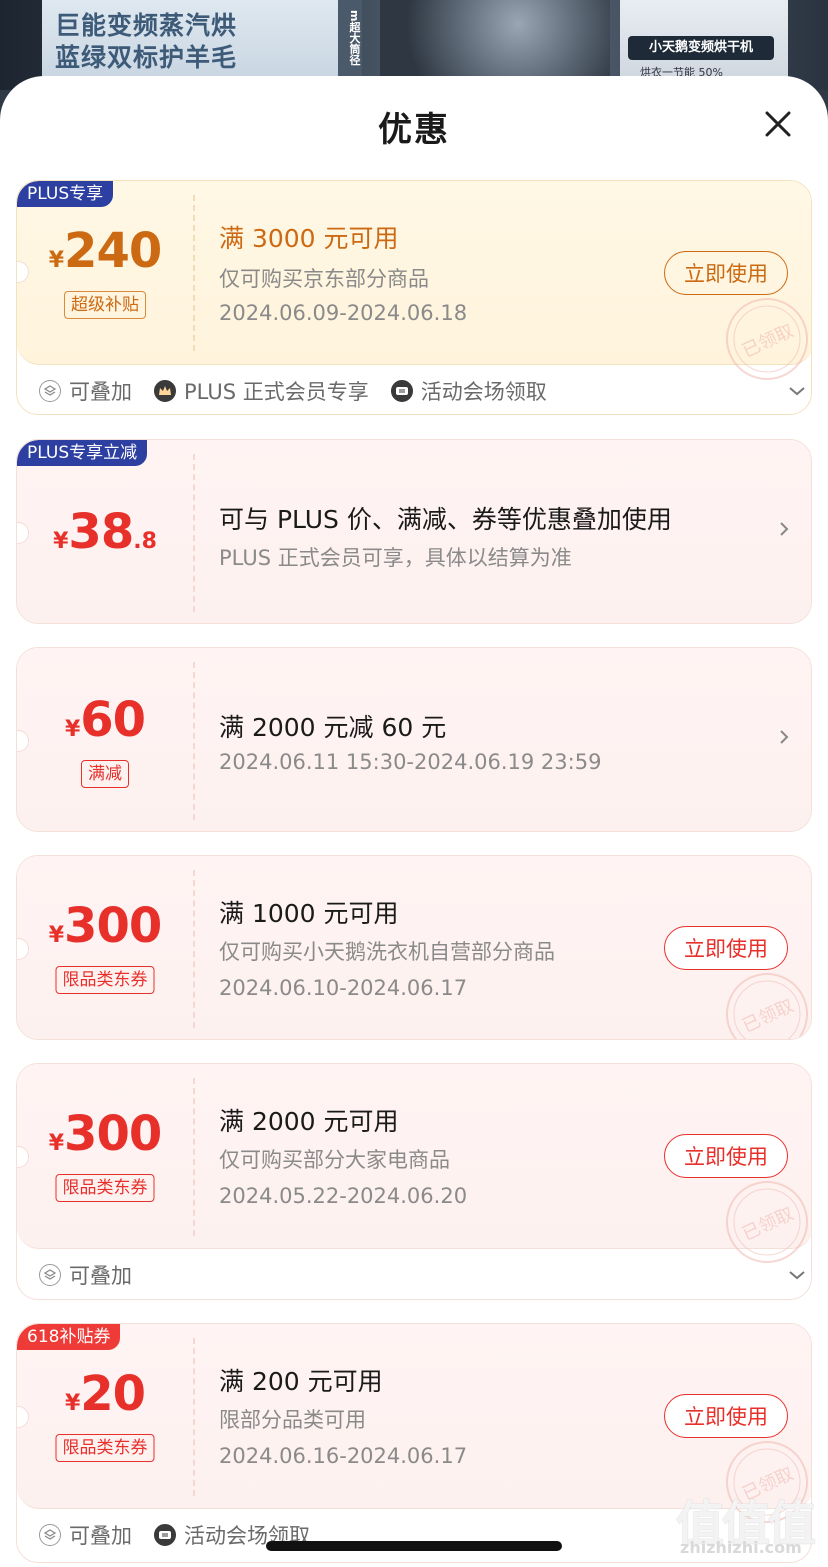 This screenshot has width=828, height=1567. Describe the element at coordinates (309, 913) in the screenshot. I see `coupon-threshold: 满 1000 元可用` at that location.